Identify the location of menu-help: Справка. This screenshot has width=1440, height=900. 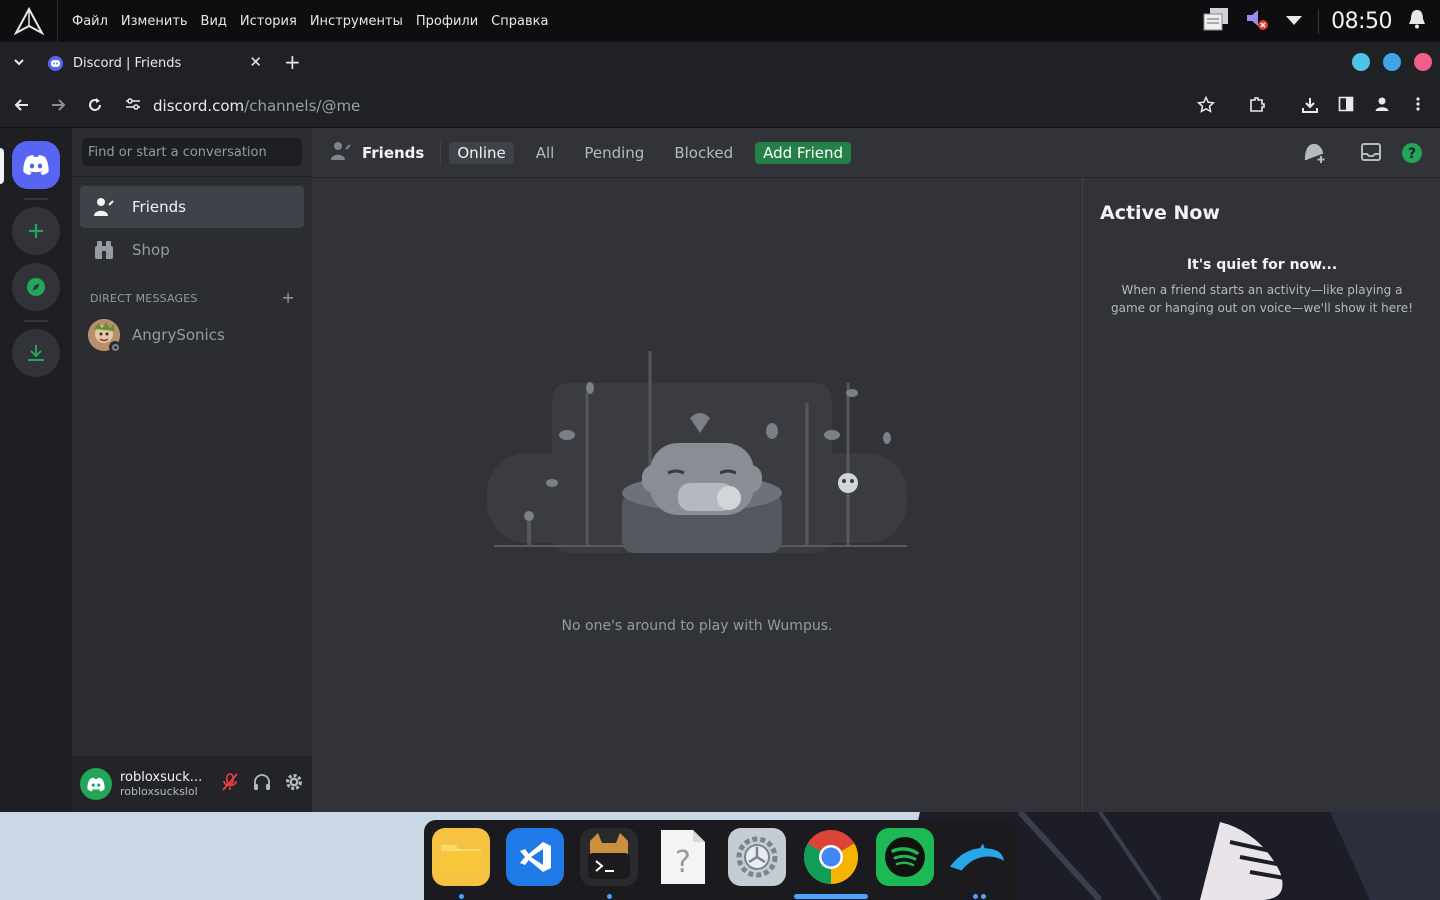
(519, 21).